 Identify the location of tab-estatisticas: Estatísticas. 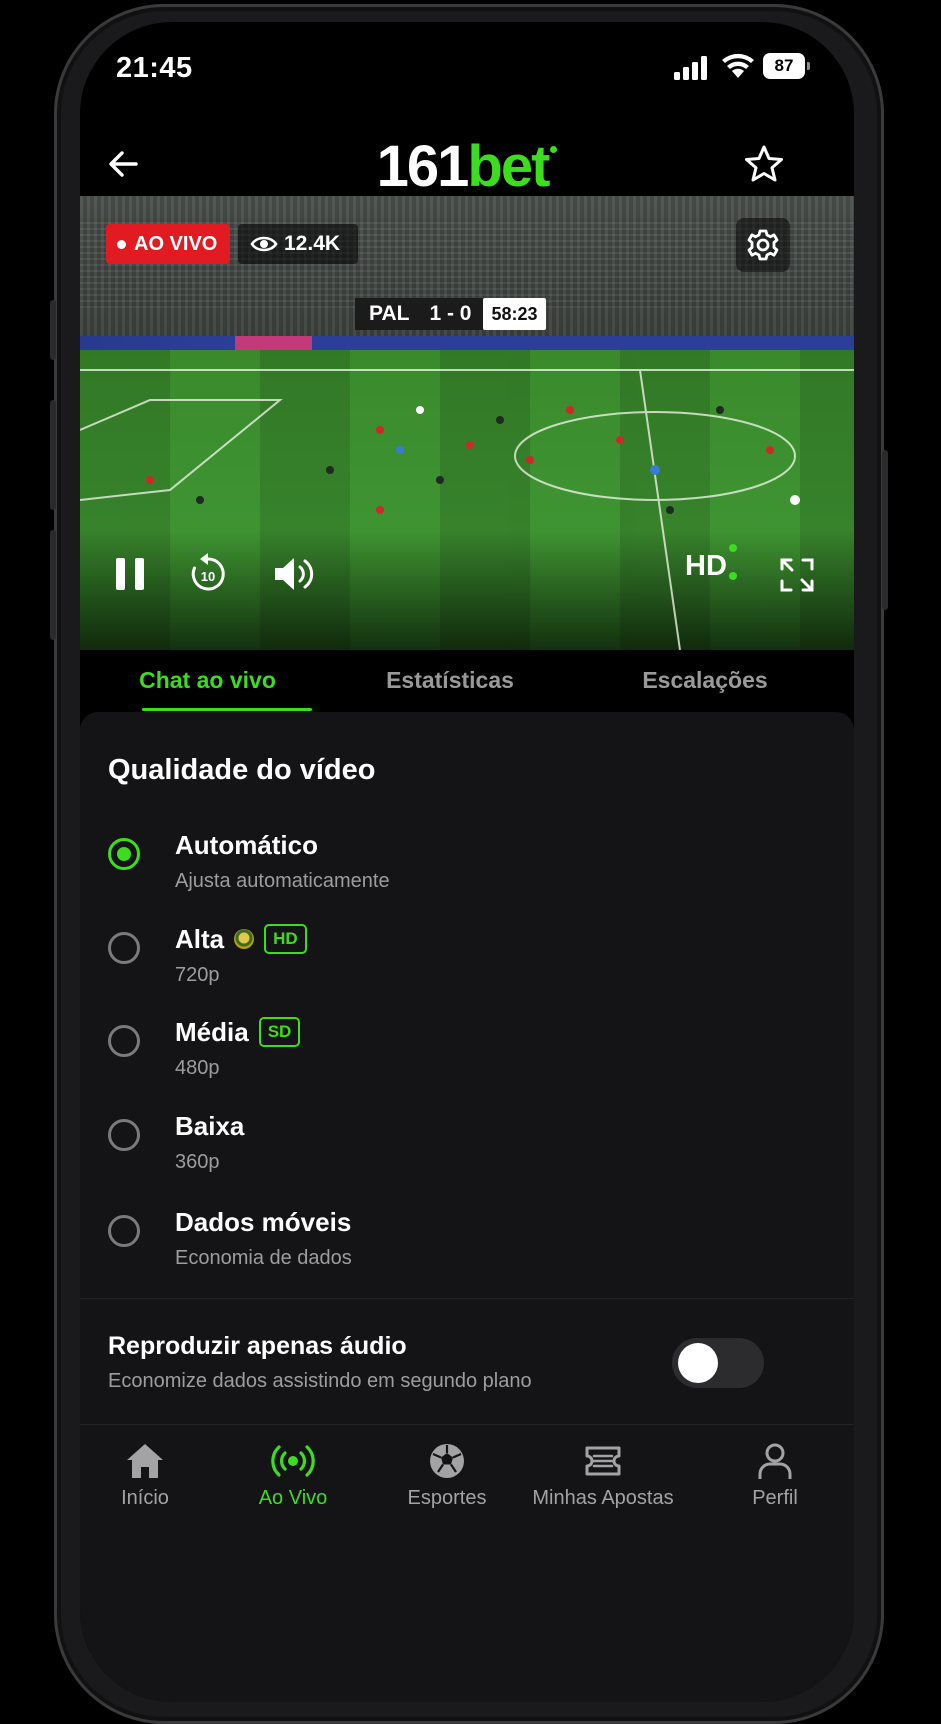
(450, 680).